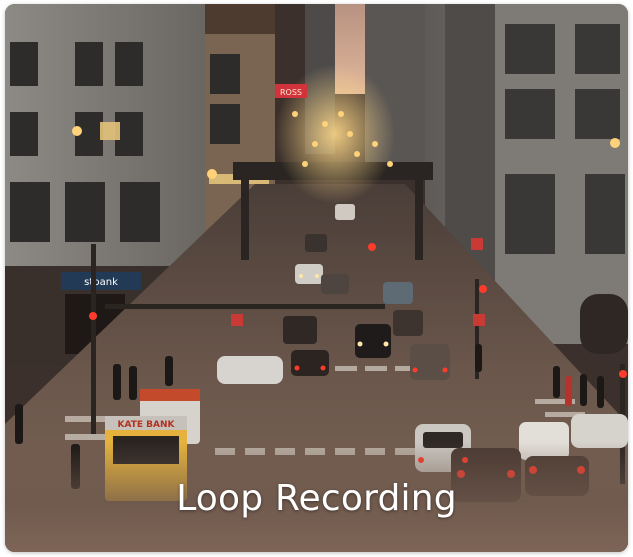 Image resolution: width=633 pixels, height=557 pixels. Describe the element at coordinates (316, 498) in the screenshot. I see `card-caption: Loop Recording` at that location.